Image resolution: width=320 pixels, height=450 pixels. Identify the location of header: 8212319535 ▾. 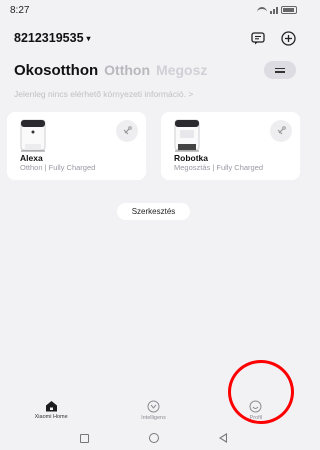
(155, 38).